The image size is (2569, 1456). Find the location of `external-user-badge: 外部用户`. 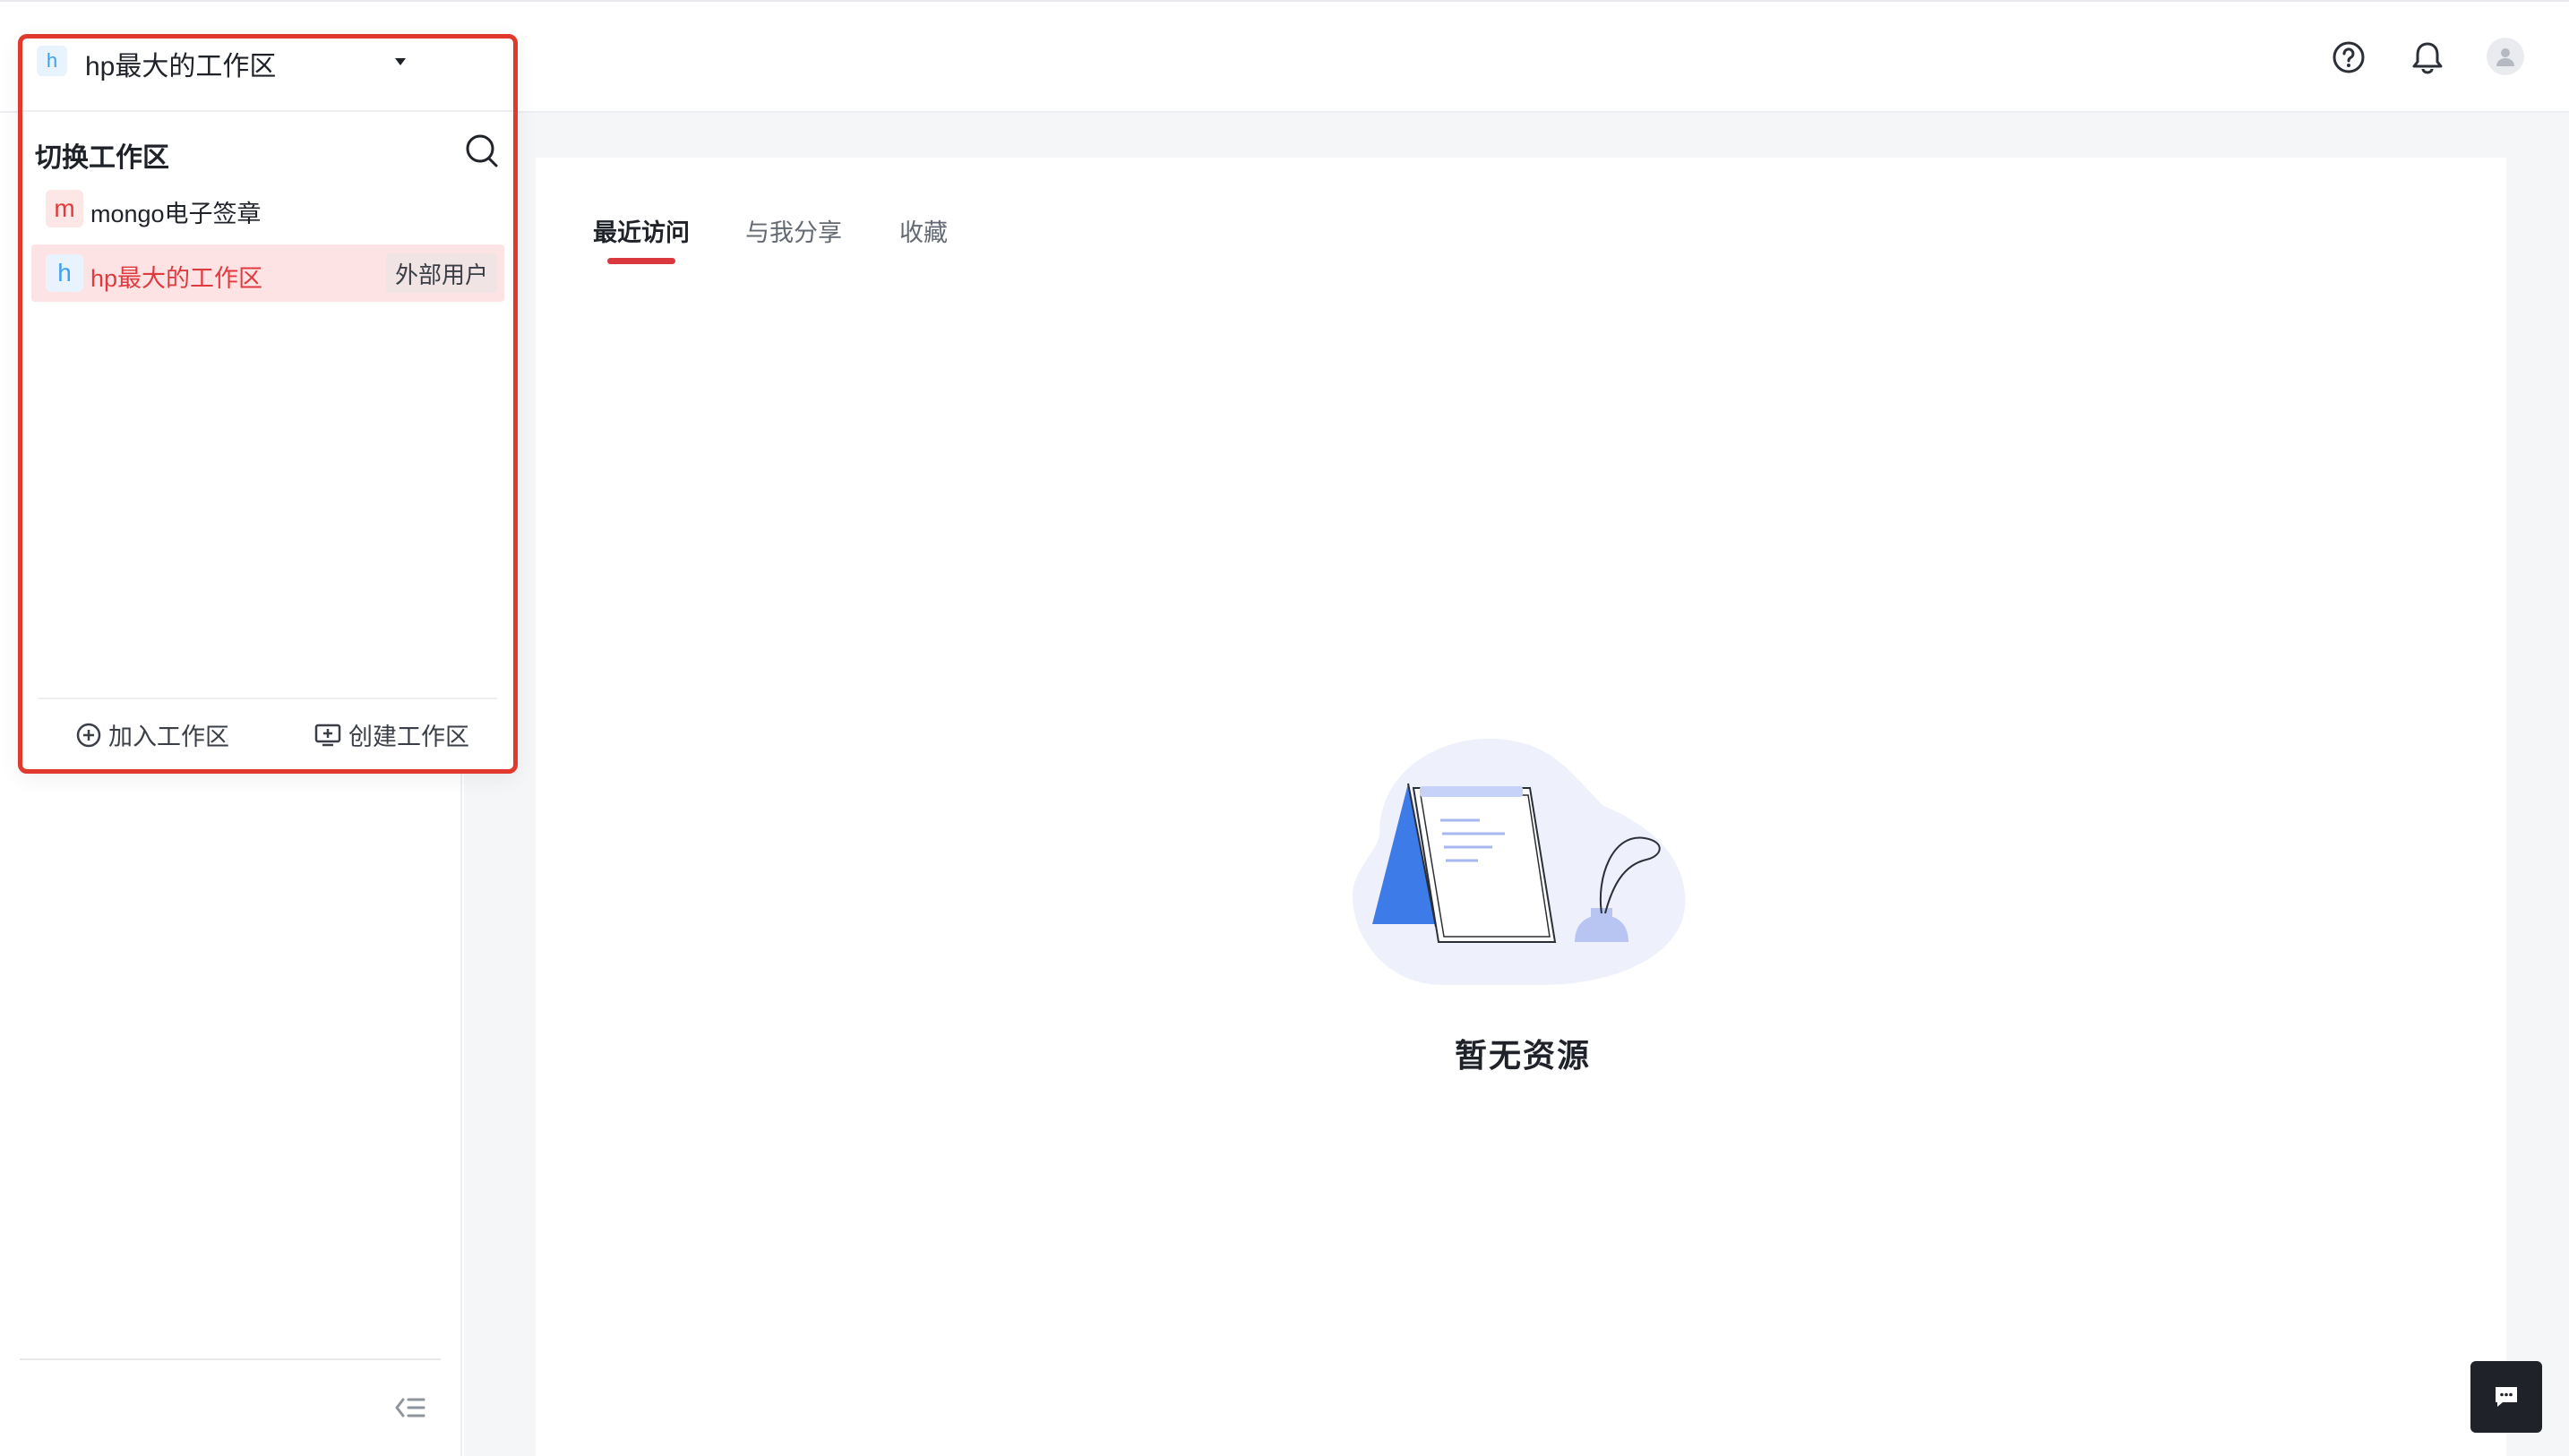

external-user-badge: 外部用户 is located at coordinates (442, 273).